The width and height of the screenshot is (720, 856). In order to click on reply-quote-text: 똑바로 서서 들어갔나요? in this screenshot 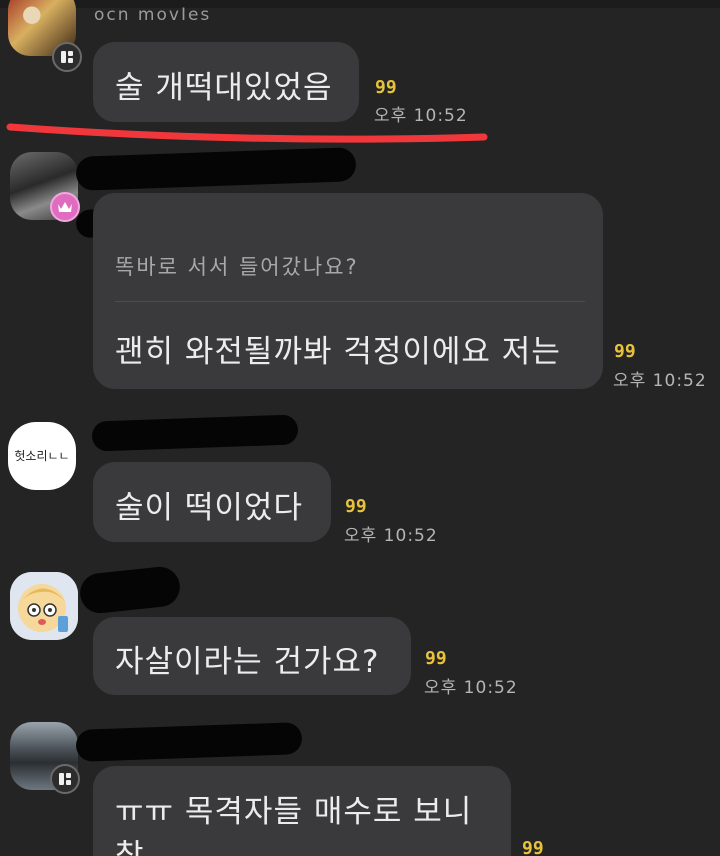, I will do `click(237, 267)`.